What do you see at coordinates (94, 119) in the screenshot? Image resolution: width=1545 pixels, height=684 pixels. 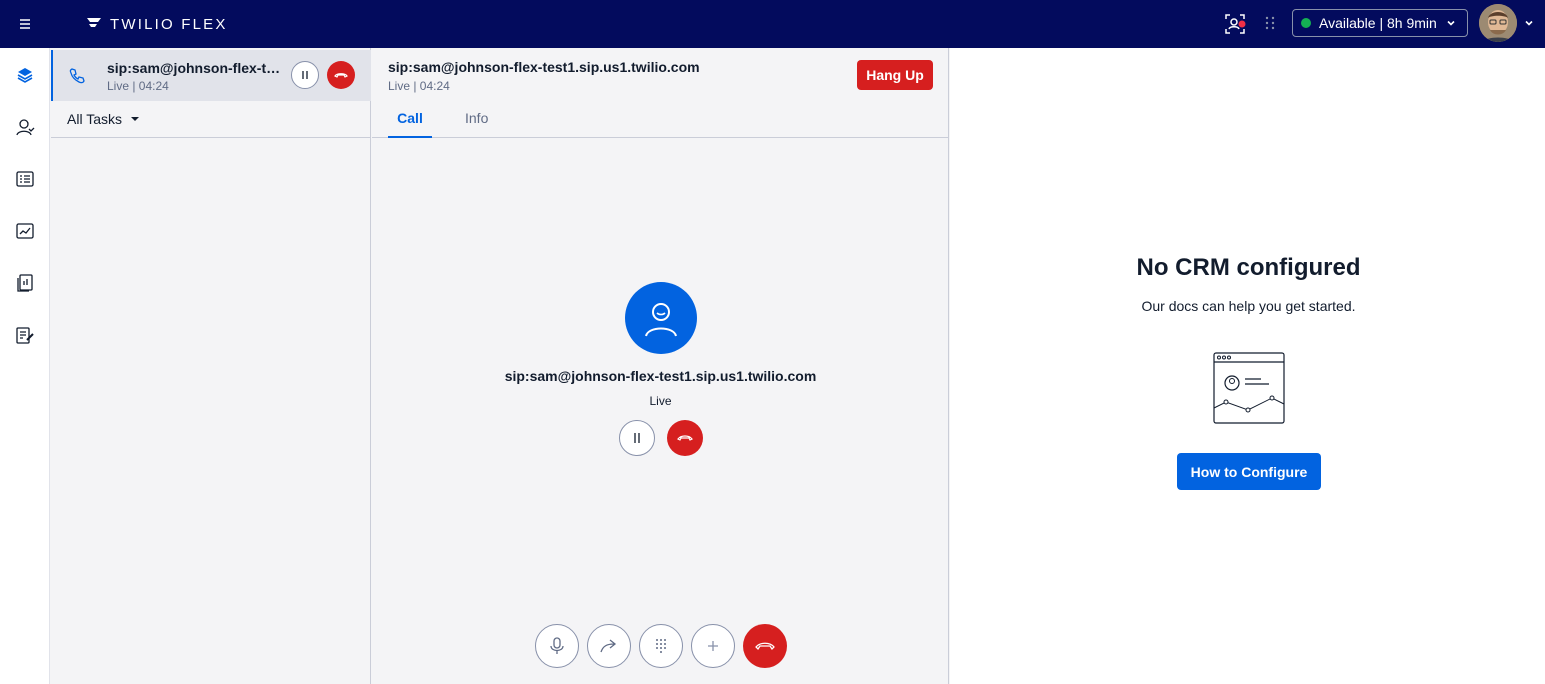 I see `filter-label: All Tasks` at bounding box center [94, 119].